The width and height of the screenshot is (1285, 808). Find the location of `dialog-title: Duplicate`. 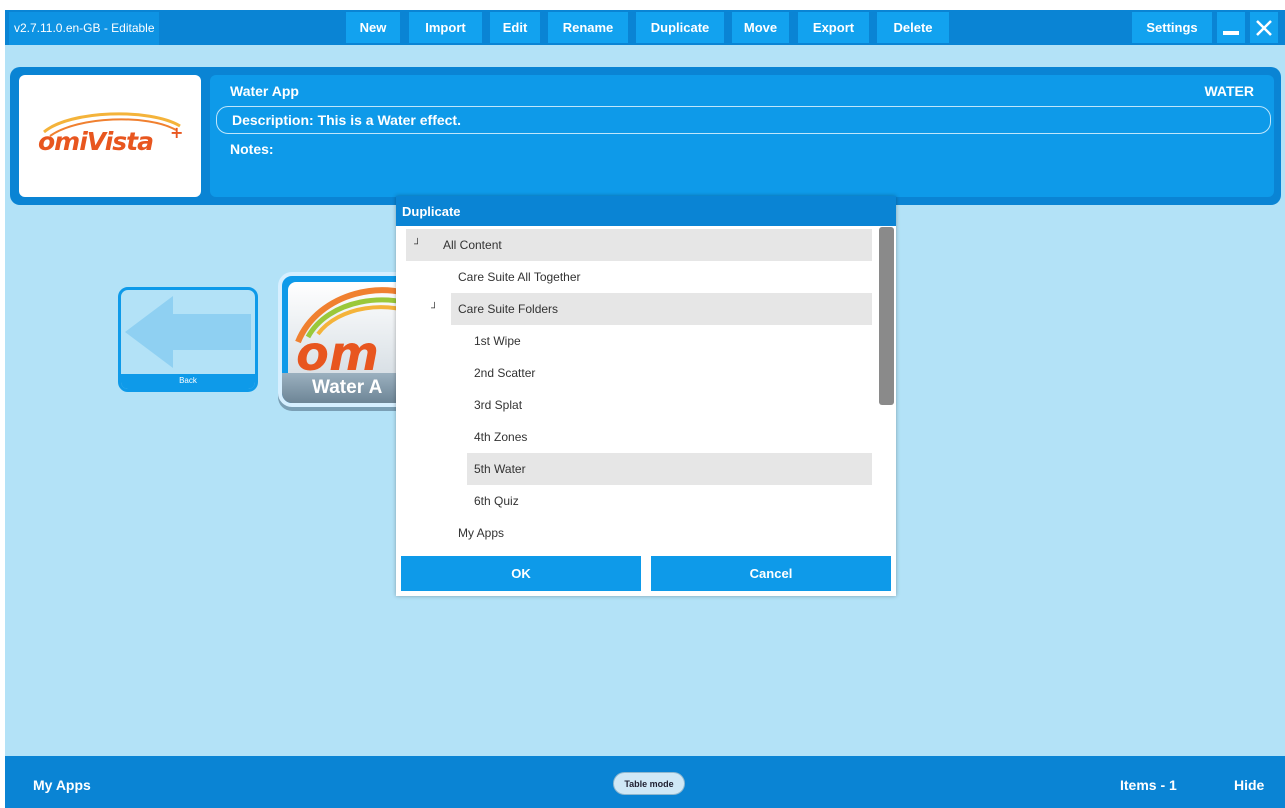

dialog-title: Duplicate is located at coordinates (646, 211).